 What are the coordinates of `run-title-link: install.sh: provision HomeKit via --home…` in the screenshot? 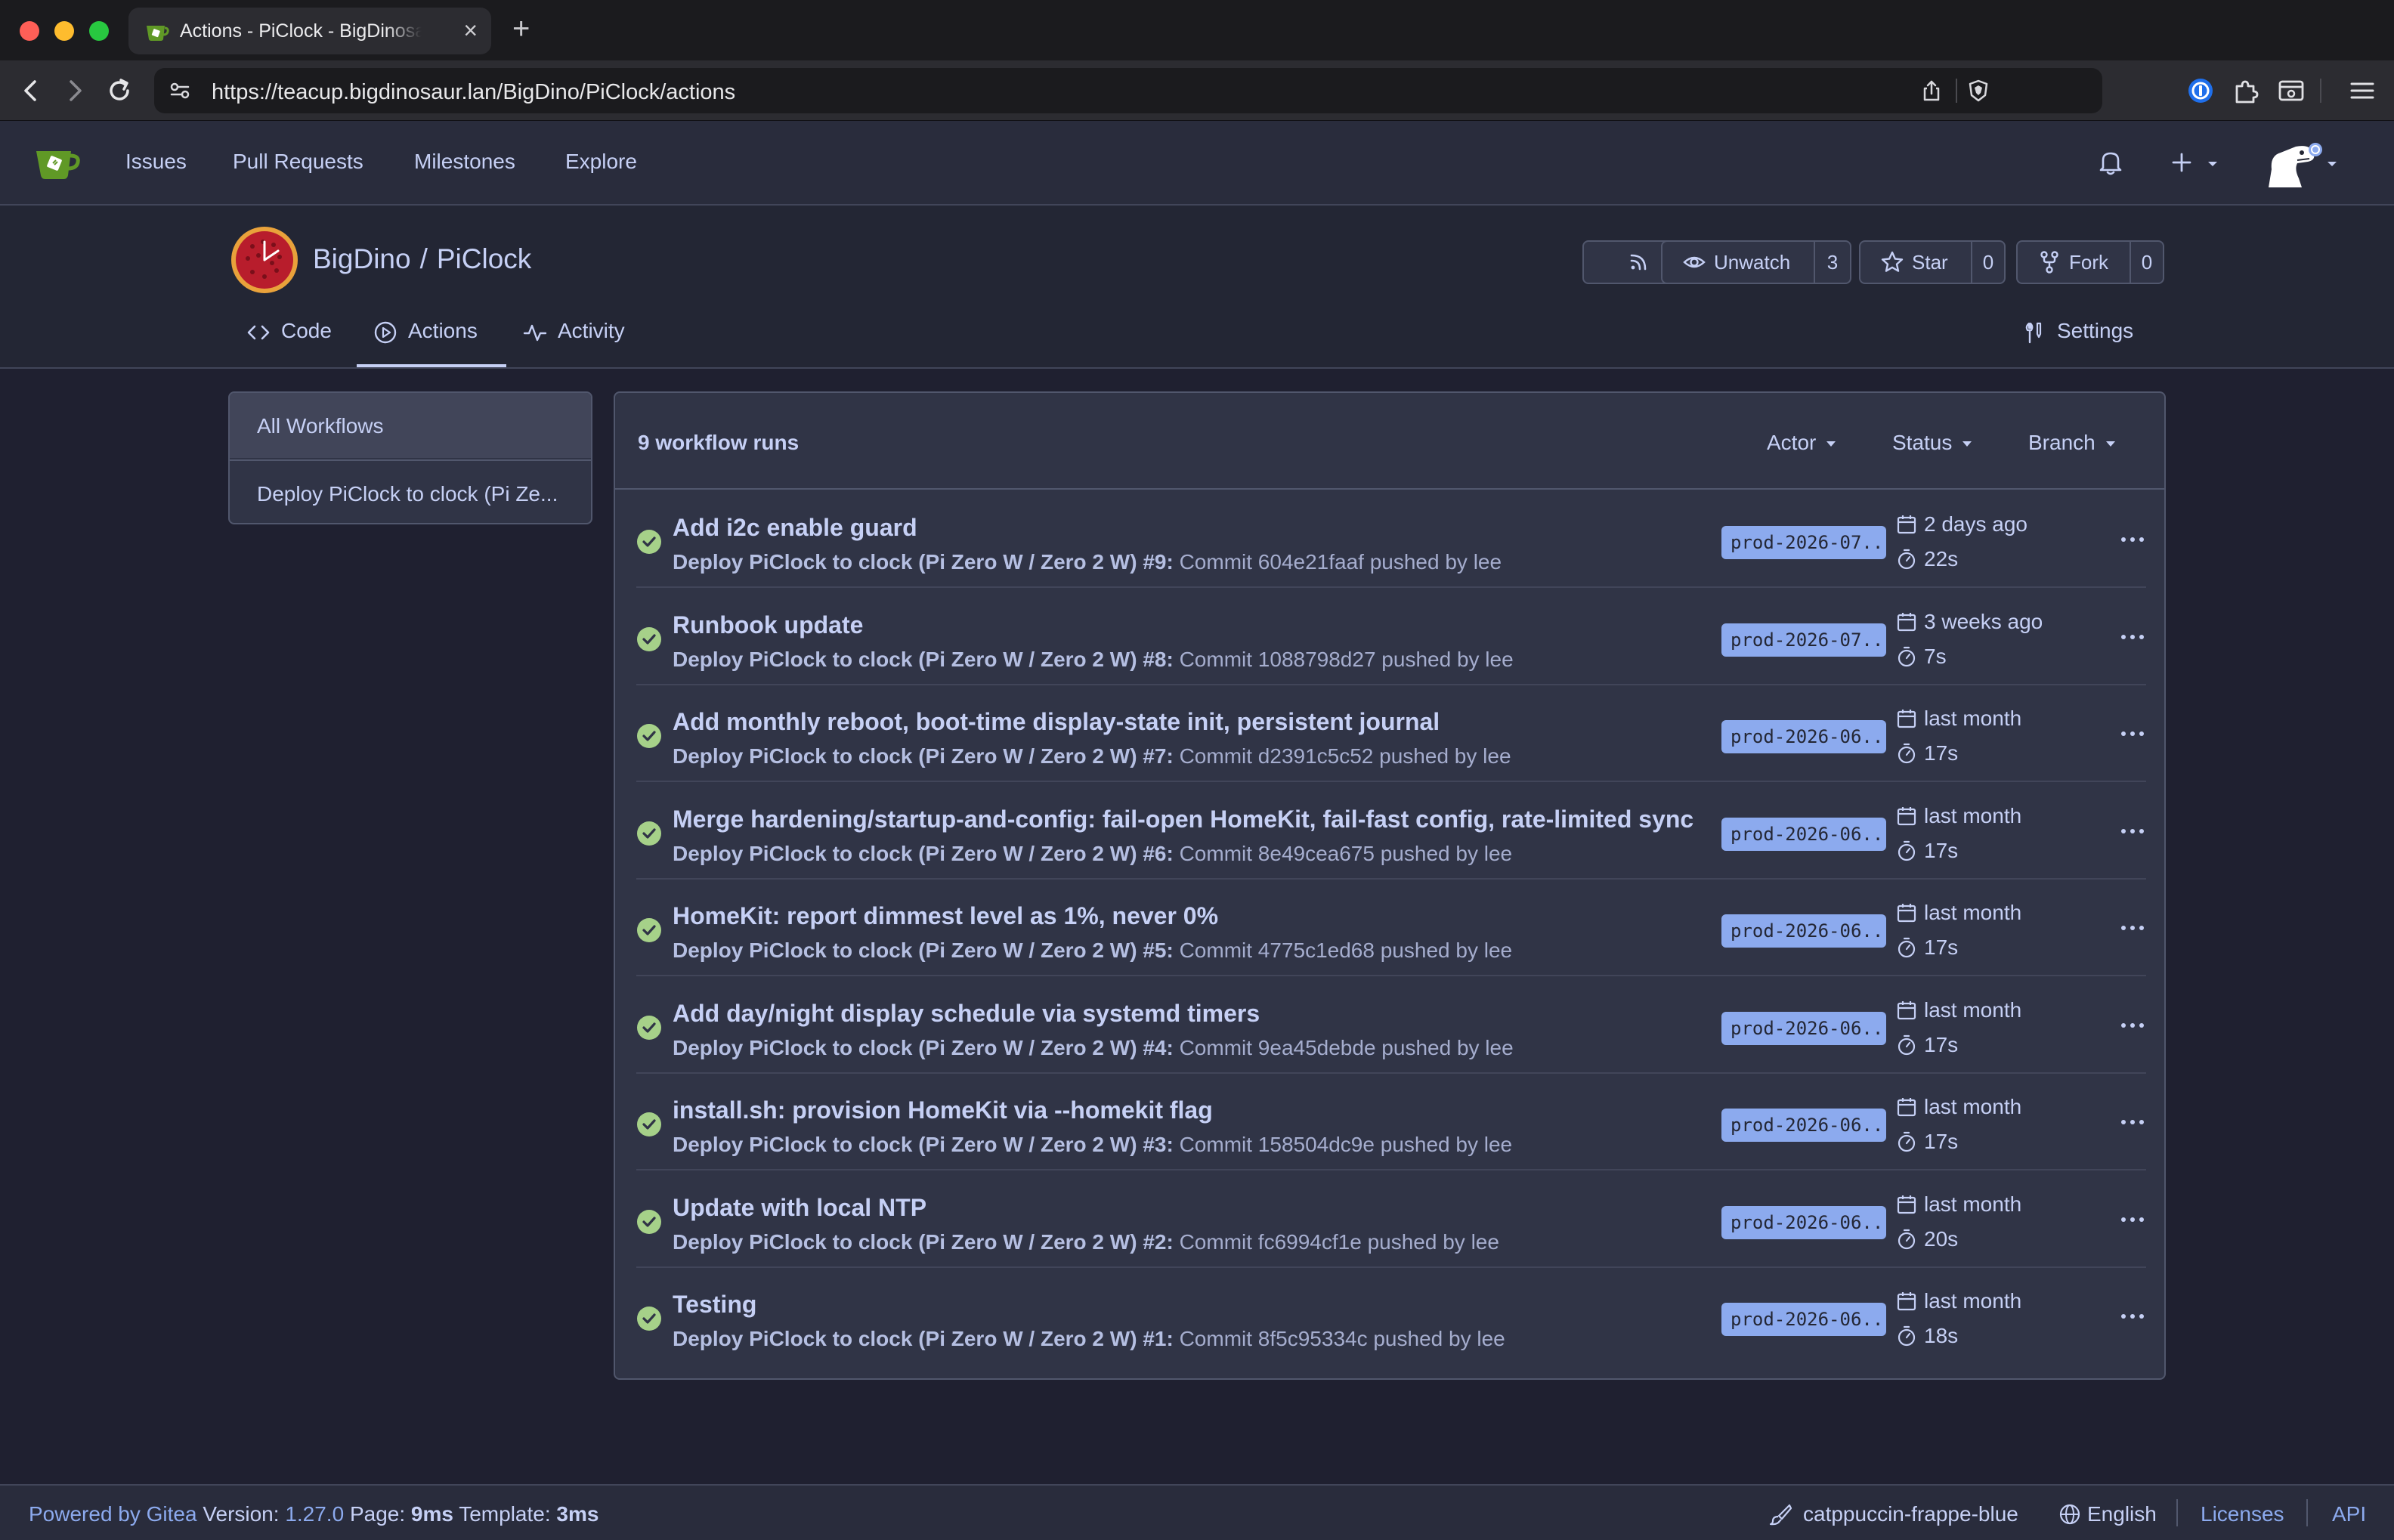 It's located at (943, 1110).